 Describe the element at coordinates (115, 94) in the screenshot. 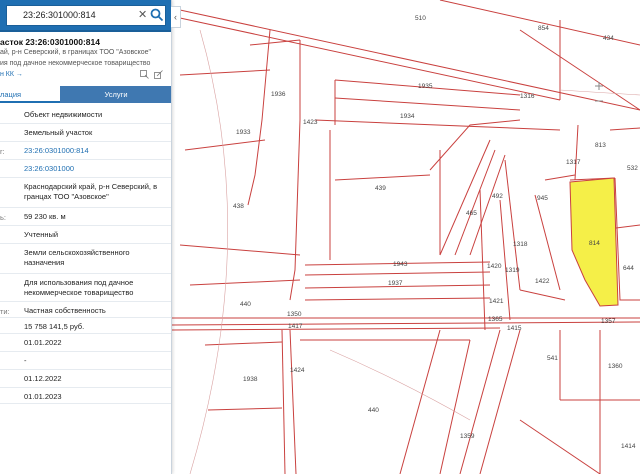

I see `tab-services: Услуги` at that location.